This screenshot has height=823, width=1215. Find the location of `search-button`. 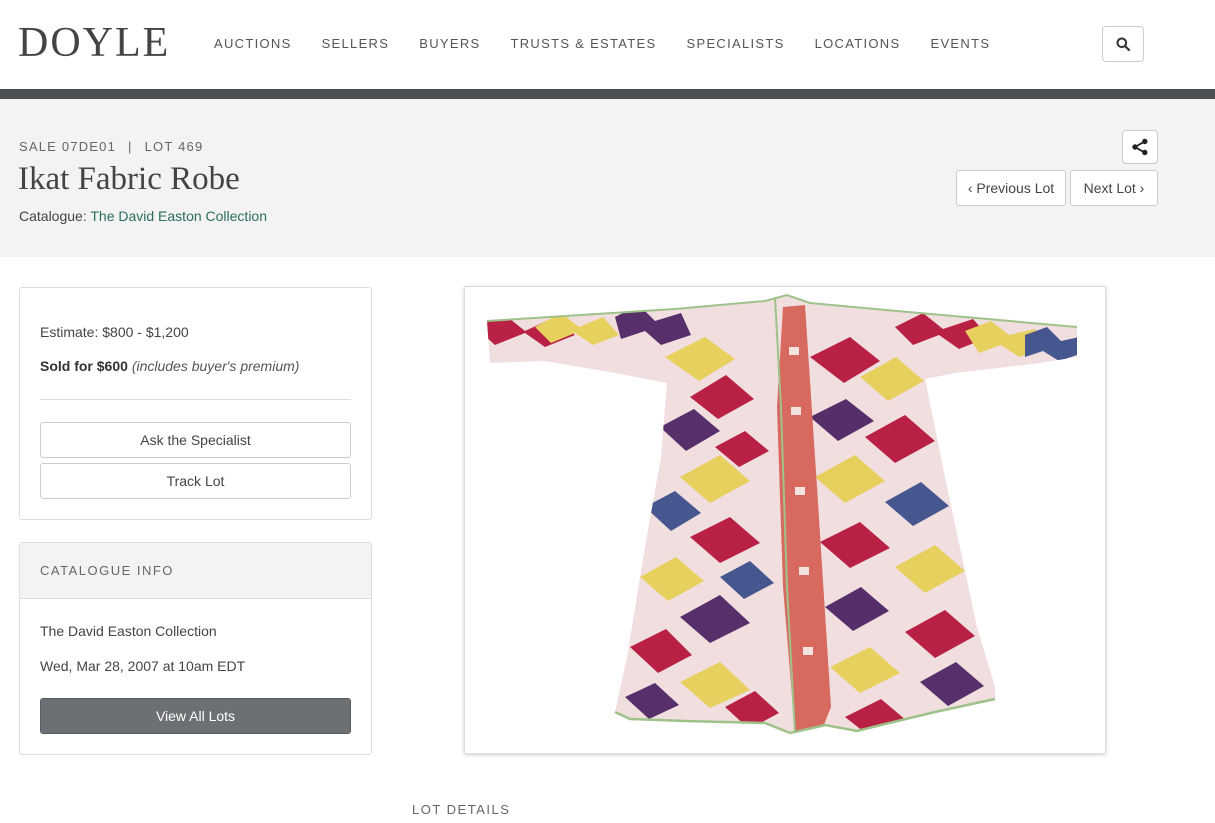

search-button is located at coordinates (1123, 44).